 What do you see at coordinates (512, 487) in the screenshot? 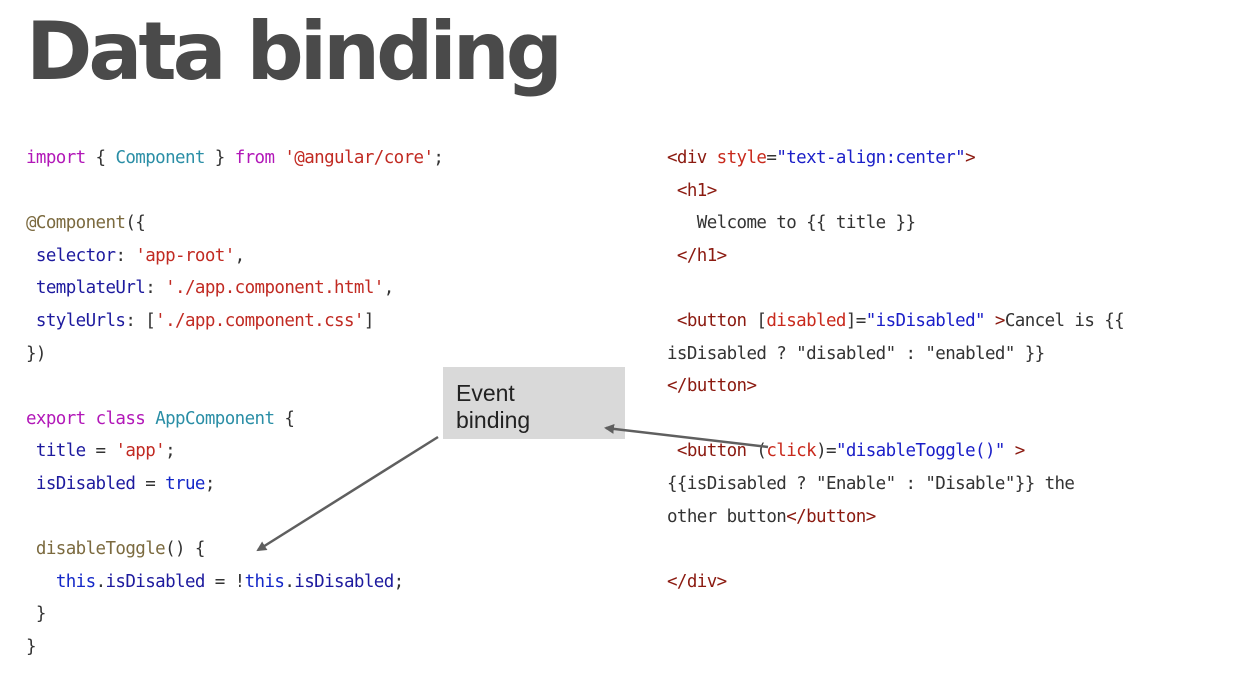
I see `annotation-arrows` at bounding box center [512, 487].